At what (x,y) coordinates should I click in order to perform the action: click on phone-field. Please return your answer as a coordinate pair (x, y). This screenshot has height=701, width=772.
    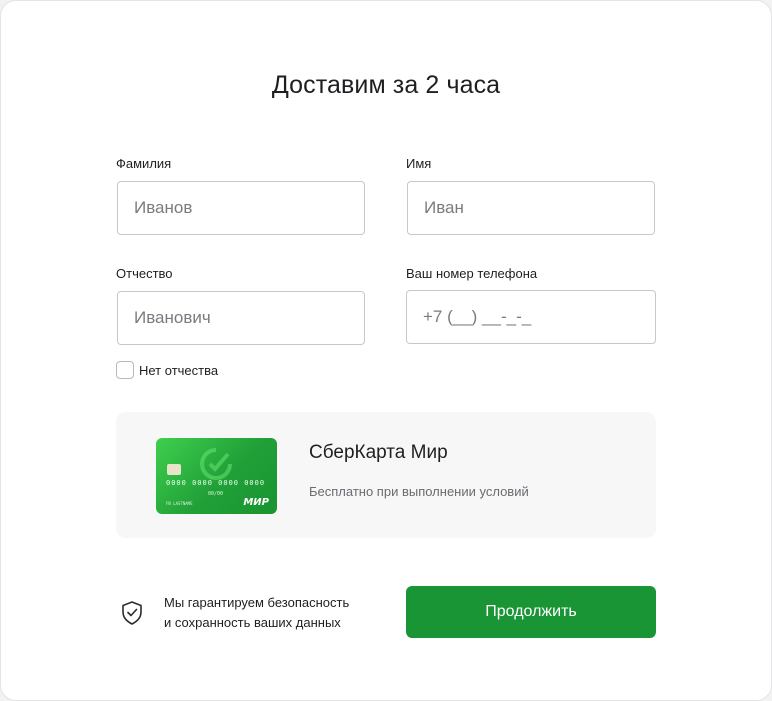
    Looking at the image, I should click on (531, 317).